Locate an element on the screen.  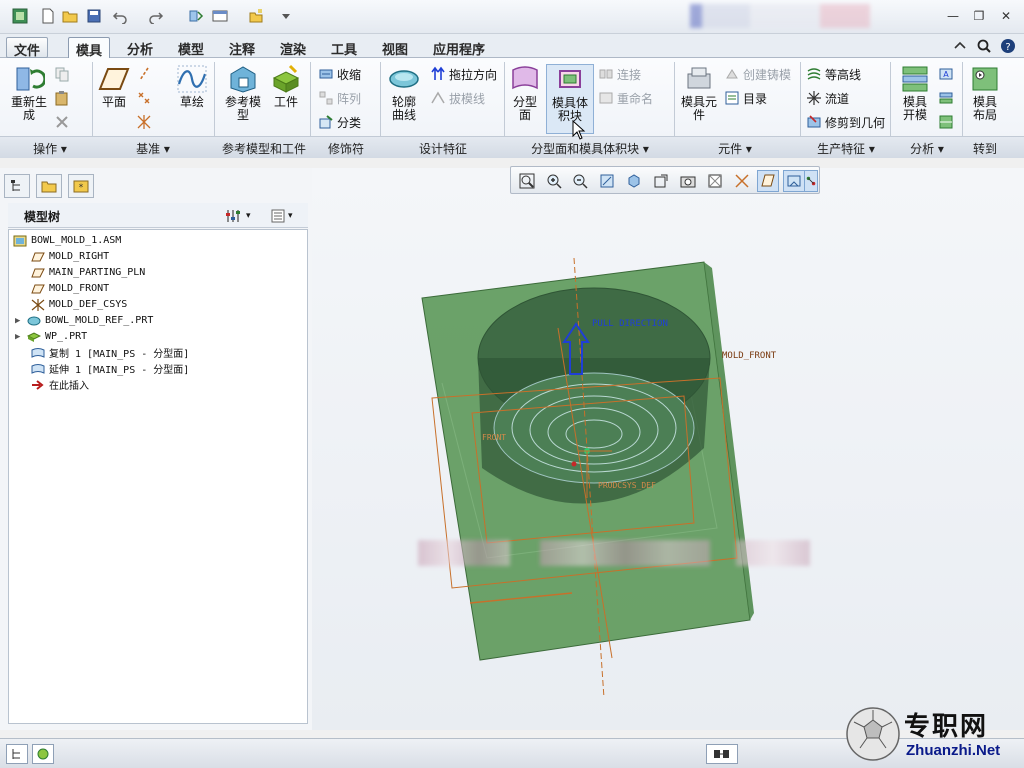
folder-browser-tab is located at coordinates (49, 186).